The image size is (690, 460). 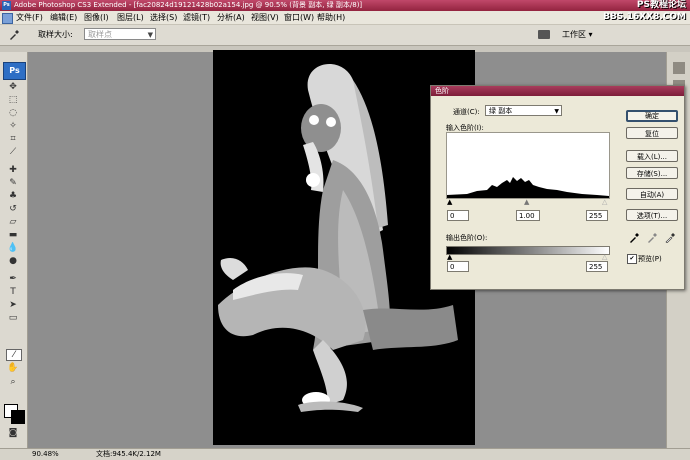 What do you see at coordinates (100, 34) in the screenshot?
I see `sample-size-value: 取样点` at bounding box center [100, 34].